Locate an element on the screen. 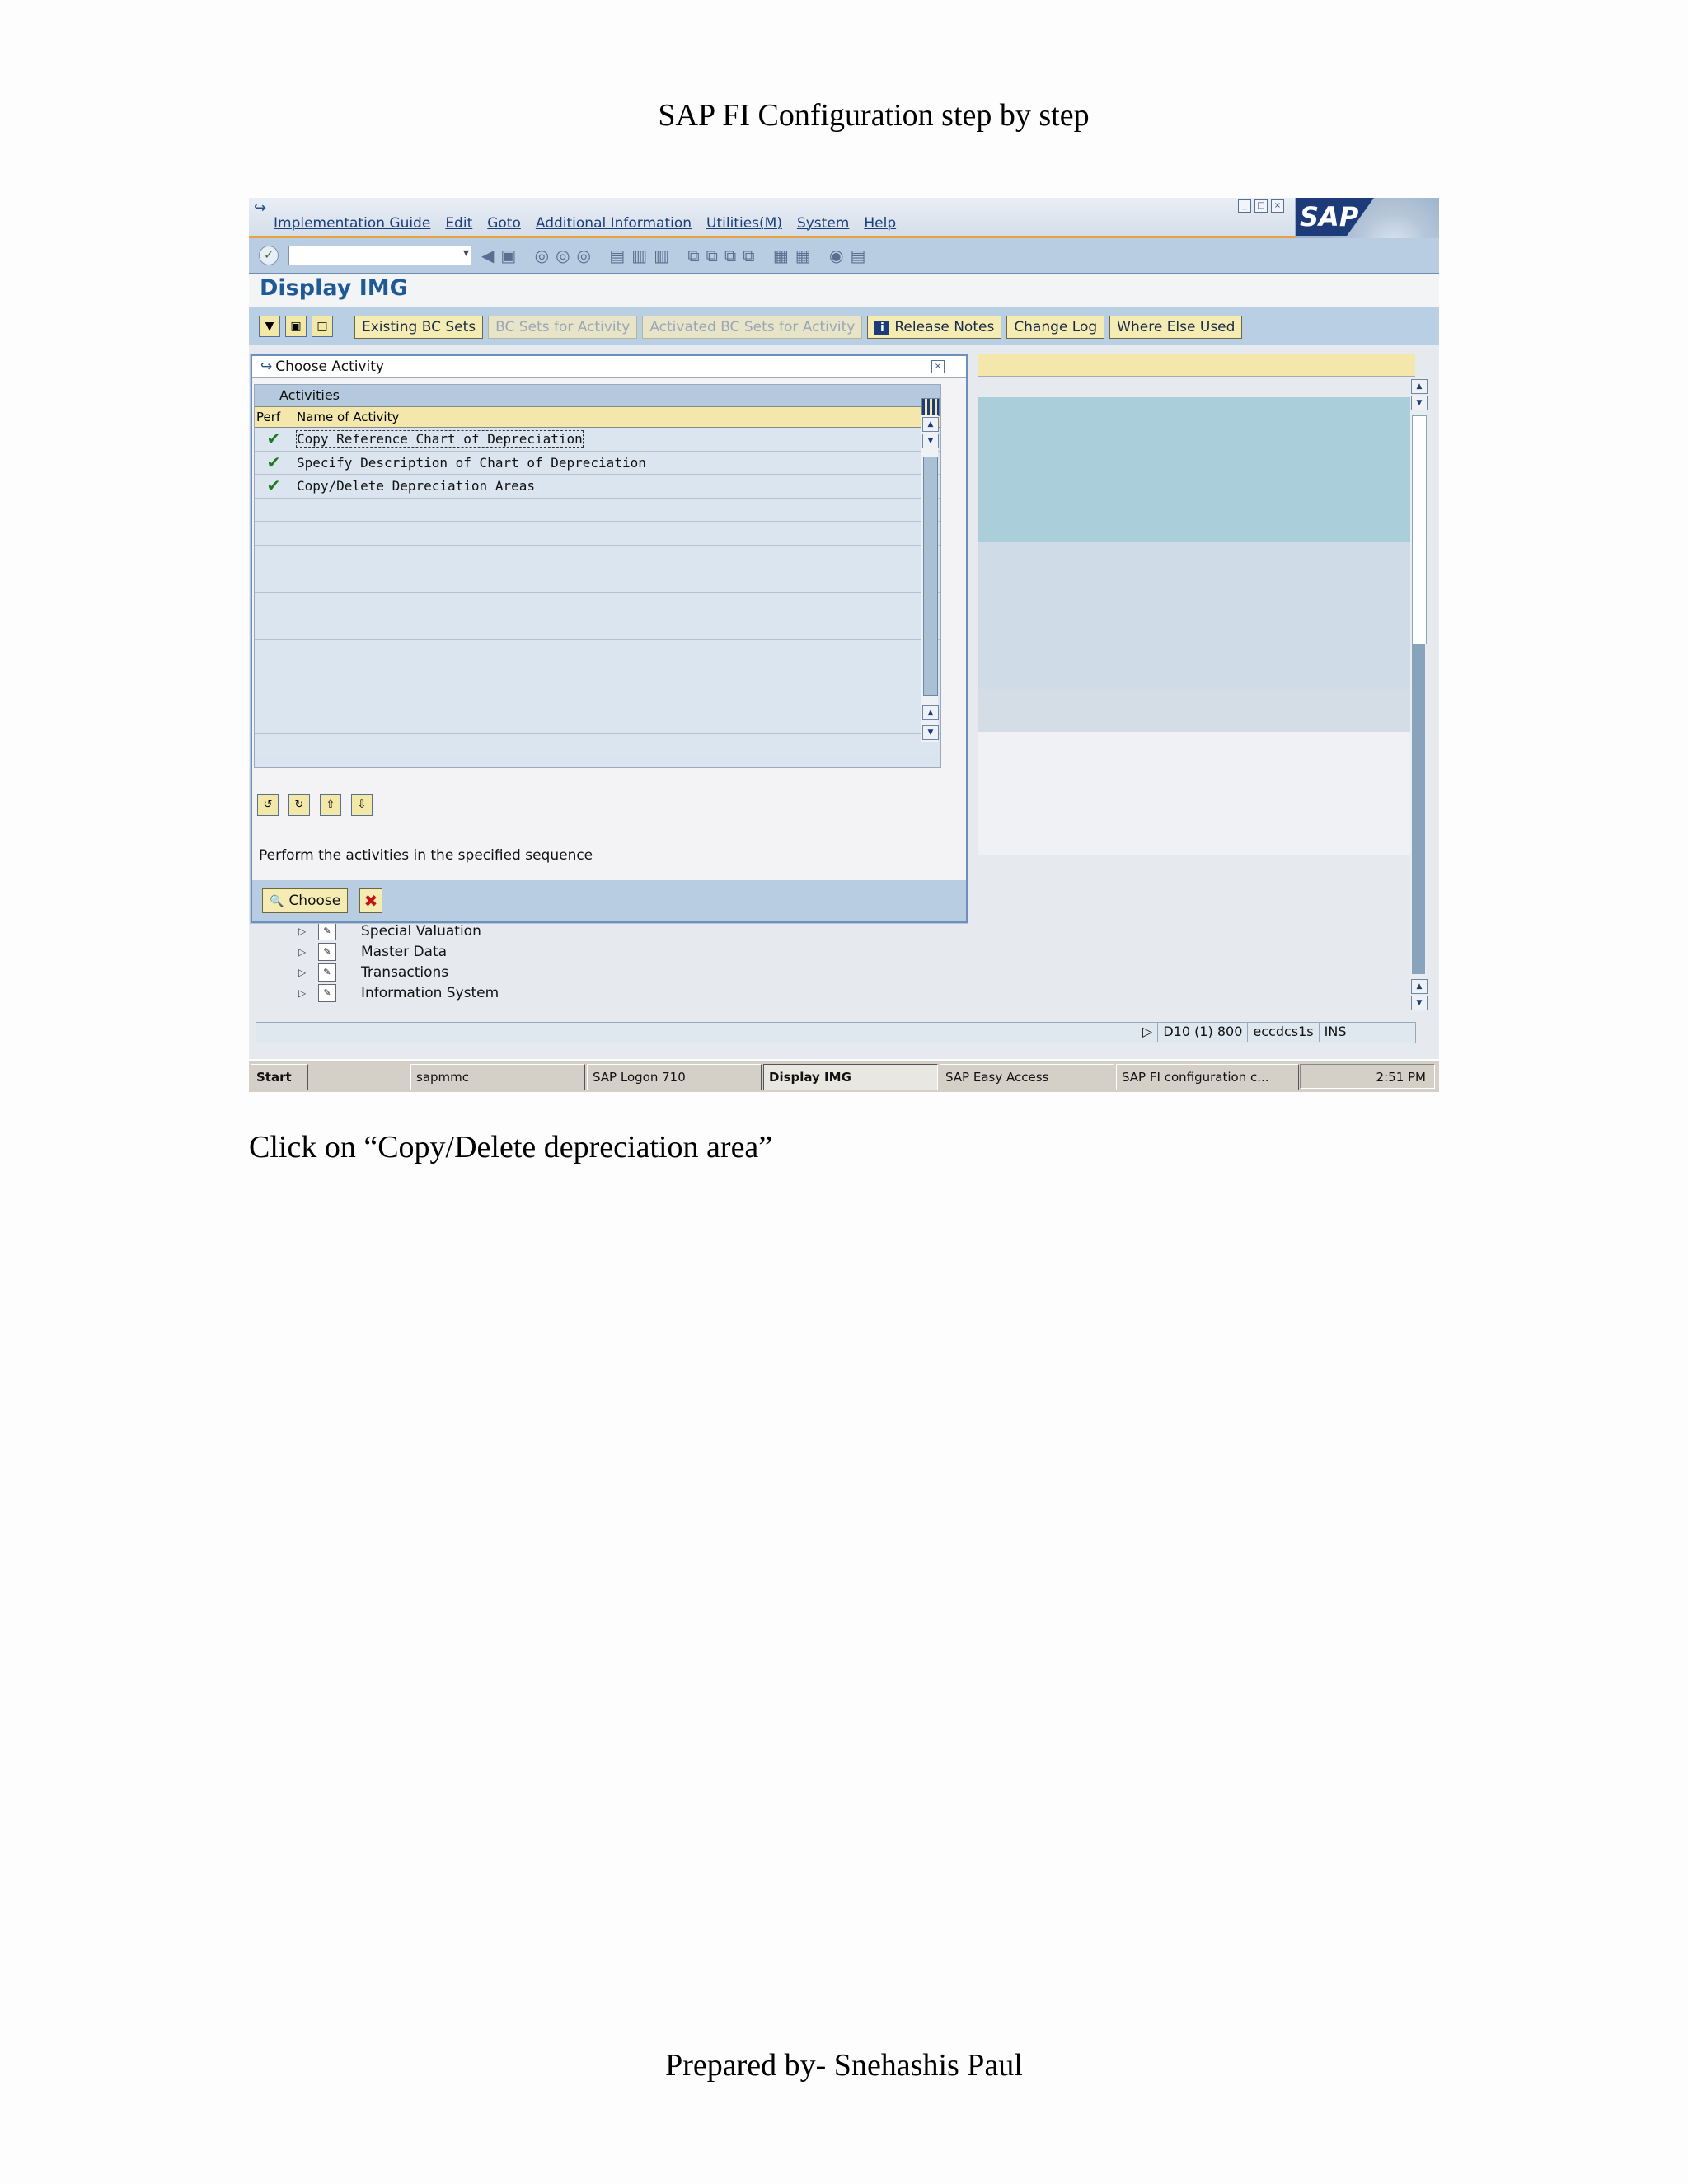  expand-icon: ▼ is located at coordinates (269, 326).